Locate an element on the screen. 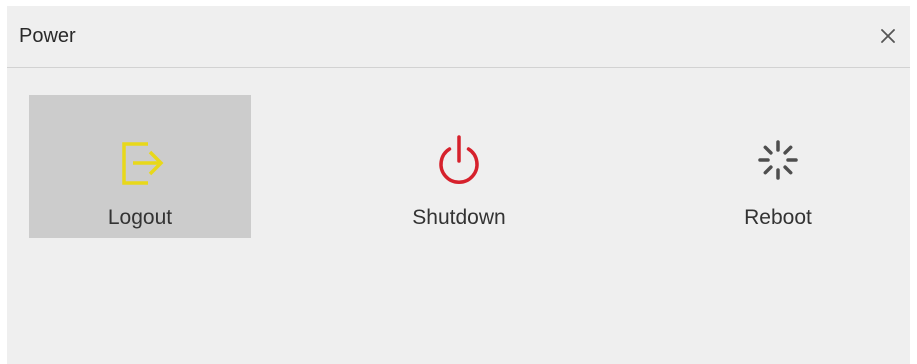 Image resolution: width=917 pixels, height=364 pixels. dialog-title: Power is located at coordinates (47, 36).